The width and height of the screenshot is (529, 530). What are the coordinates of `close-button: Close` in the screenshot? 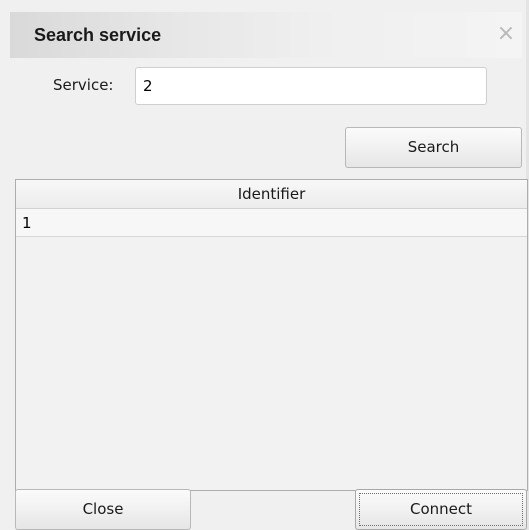 It's located at (103, 509).